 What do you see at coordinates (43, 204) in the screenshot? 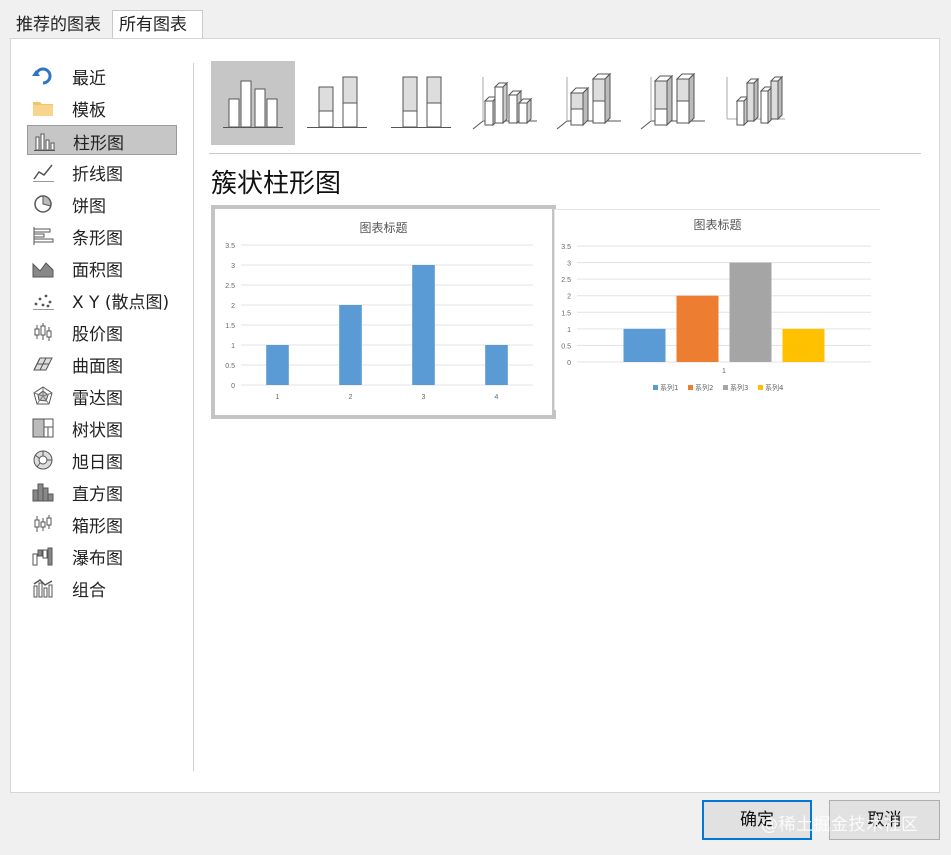
I see `pie-chart-icon` at bounding box center [43, 204].